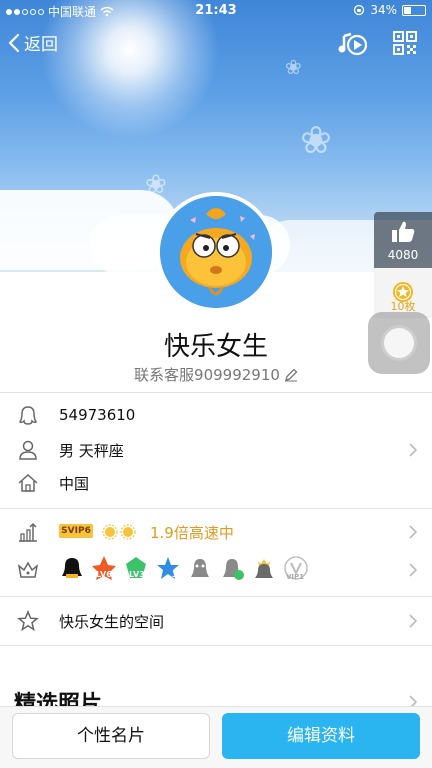 This screenshot has height=768, width=432. I want to click on badges-row: LV6 LV3 3 VIP1, so click(216, 570).